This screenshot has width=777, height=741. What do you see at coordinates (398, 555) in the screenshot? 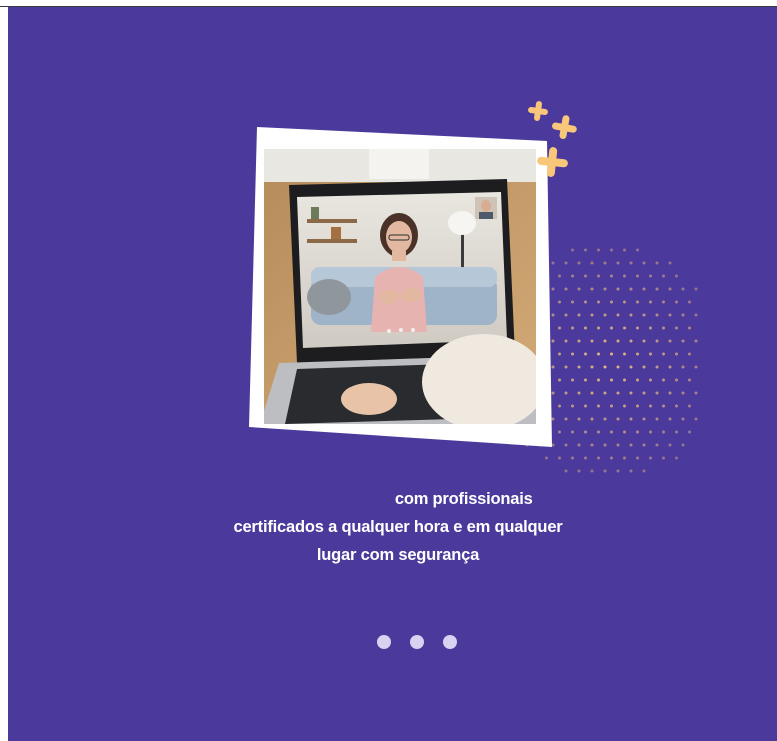
I see `caption-line-3: lugar com segurança` at bounding box center [398, 555].